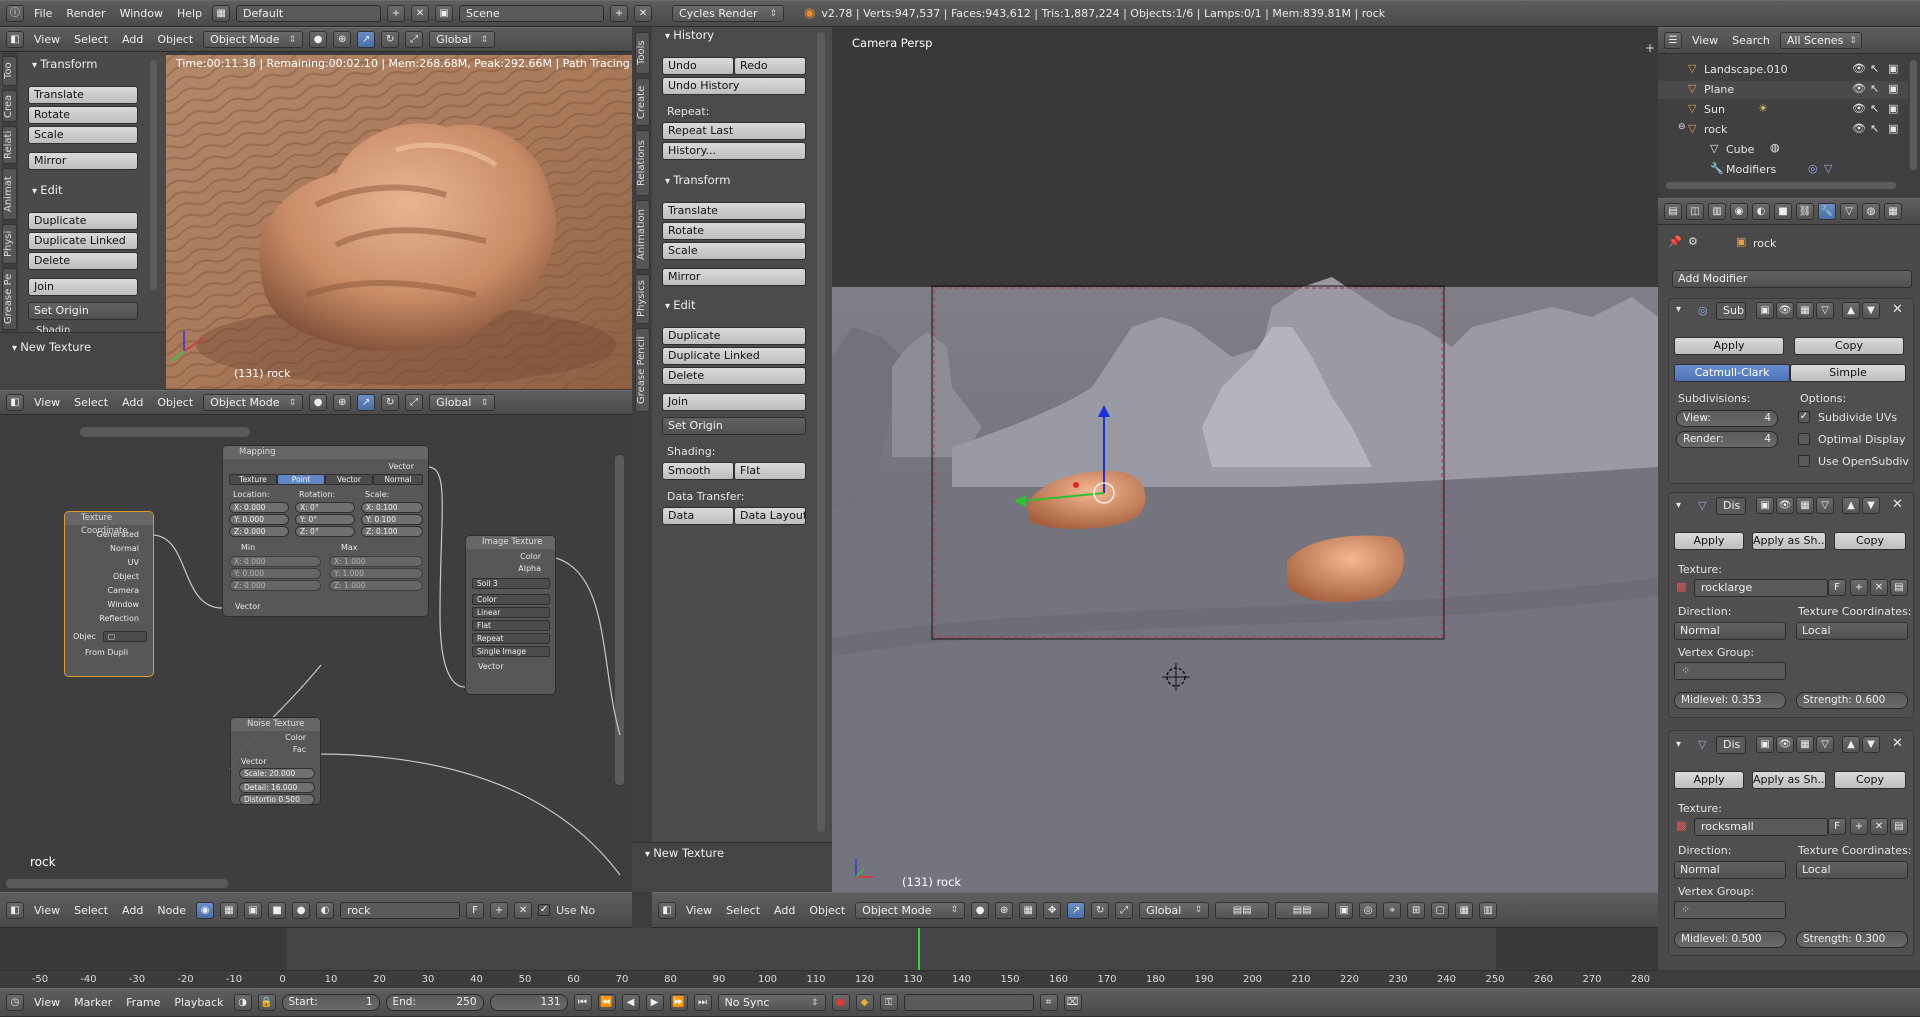 The width and height of the screenshot is (1920, 1017). What do you see at coordinates (684, 853) in the screenshot?
I see `mid-new-texture-section: New Texture` at bounding box center [684, 853].